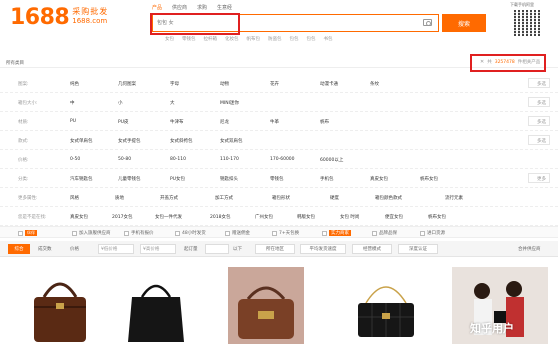  I want to click on tab-supplier: 供应商, so click(179, 7).